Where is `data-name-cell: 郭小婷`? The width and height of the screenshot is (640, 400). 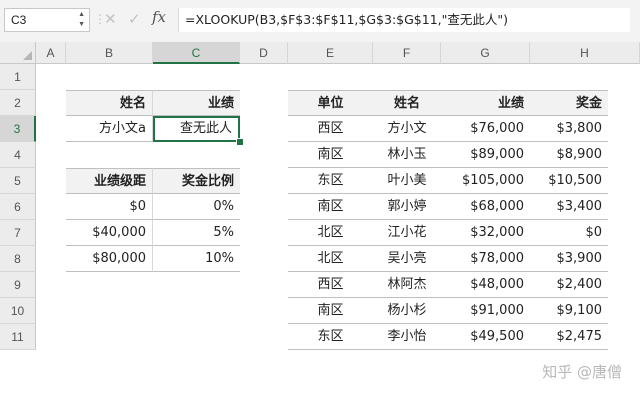 data-name-cell: 郭小婷 is located at coordinates (407, 207).